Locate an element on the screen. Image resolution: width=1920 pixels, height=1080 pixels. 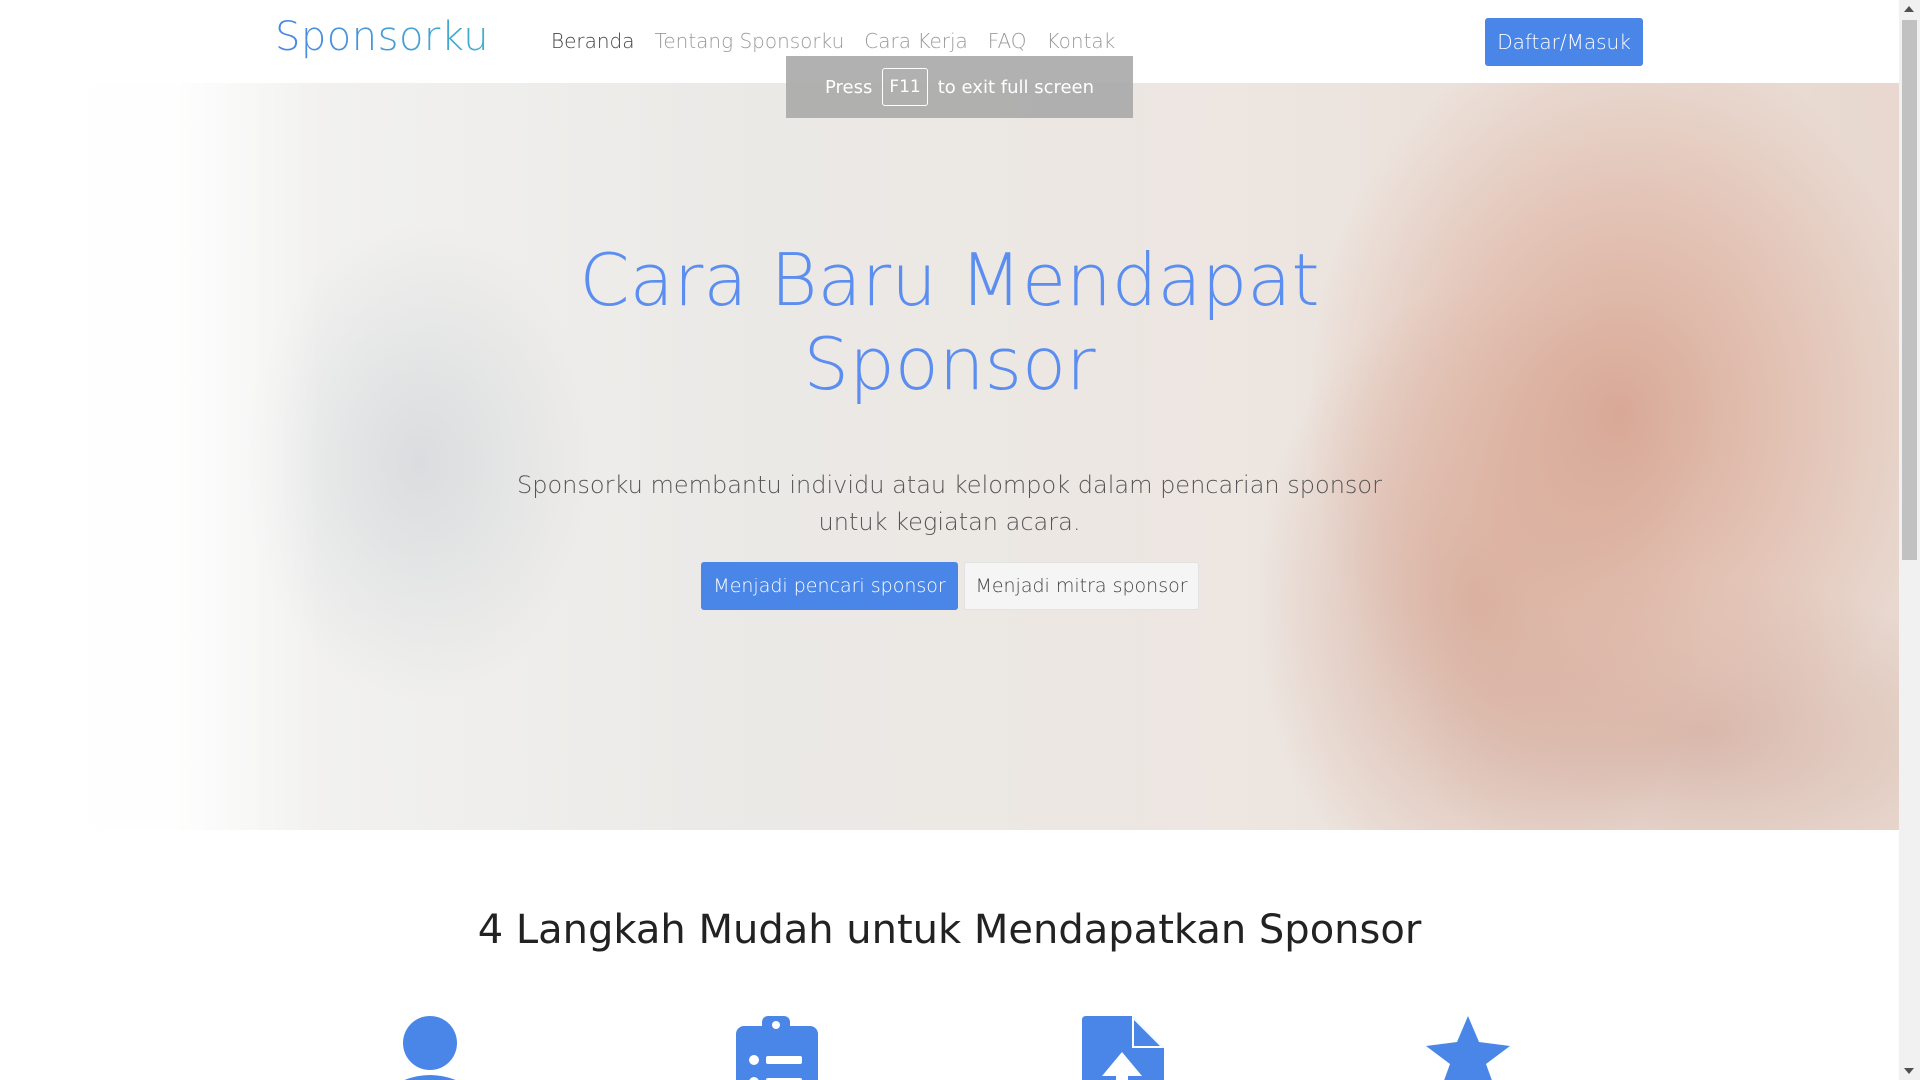
hero-background-image is located at coordinates (160, 456).